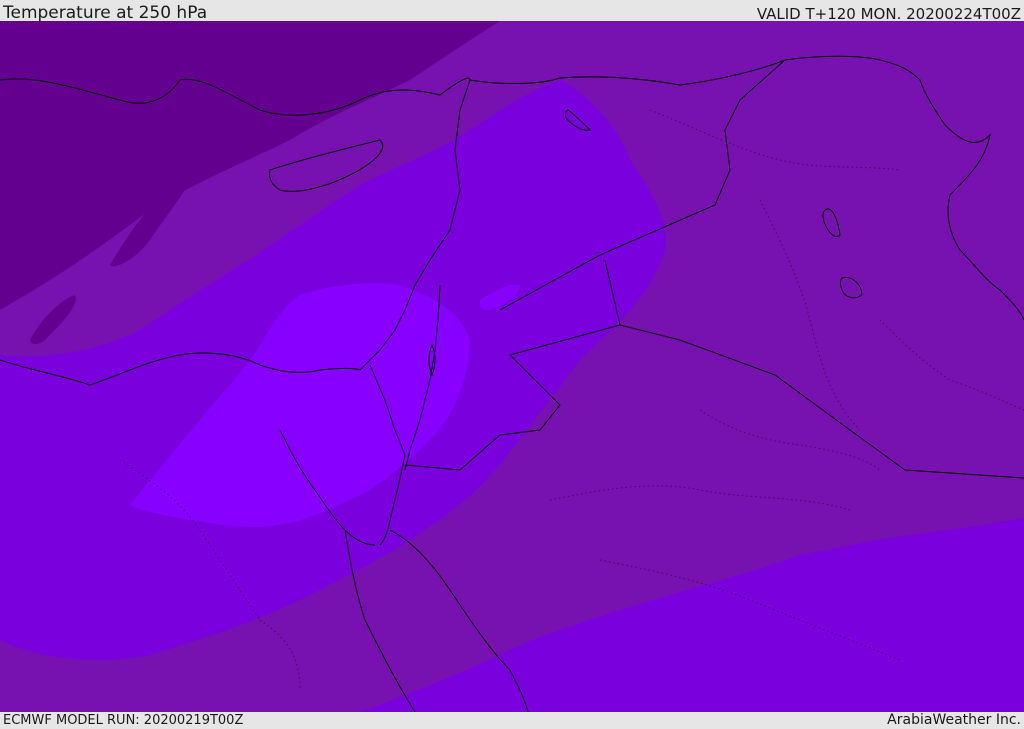 The width and height of the screenshot is (1024, 729). What do you see at coordinates (954, 720) in the screenshot?
I see `credit-label: ArabiaWeather Inc.` at bounding box center [954, 720].